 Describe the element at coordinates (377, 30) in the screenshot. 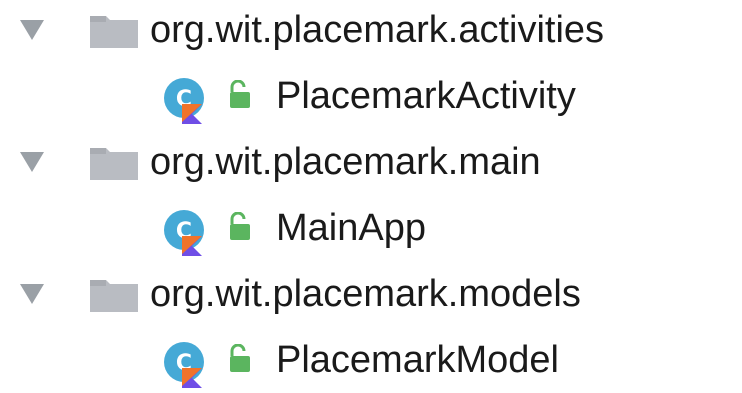

I see `tree-package-label: org.wit.placemark.activities` at that location.